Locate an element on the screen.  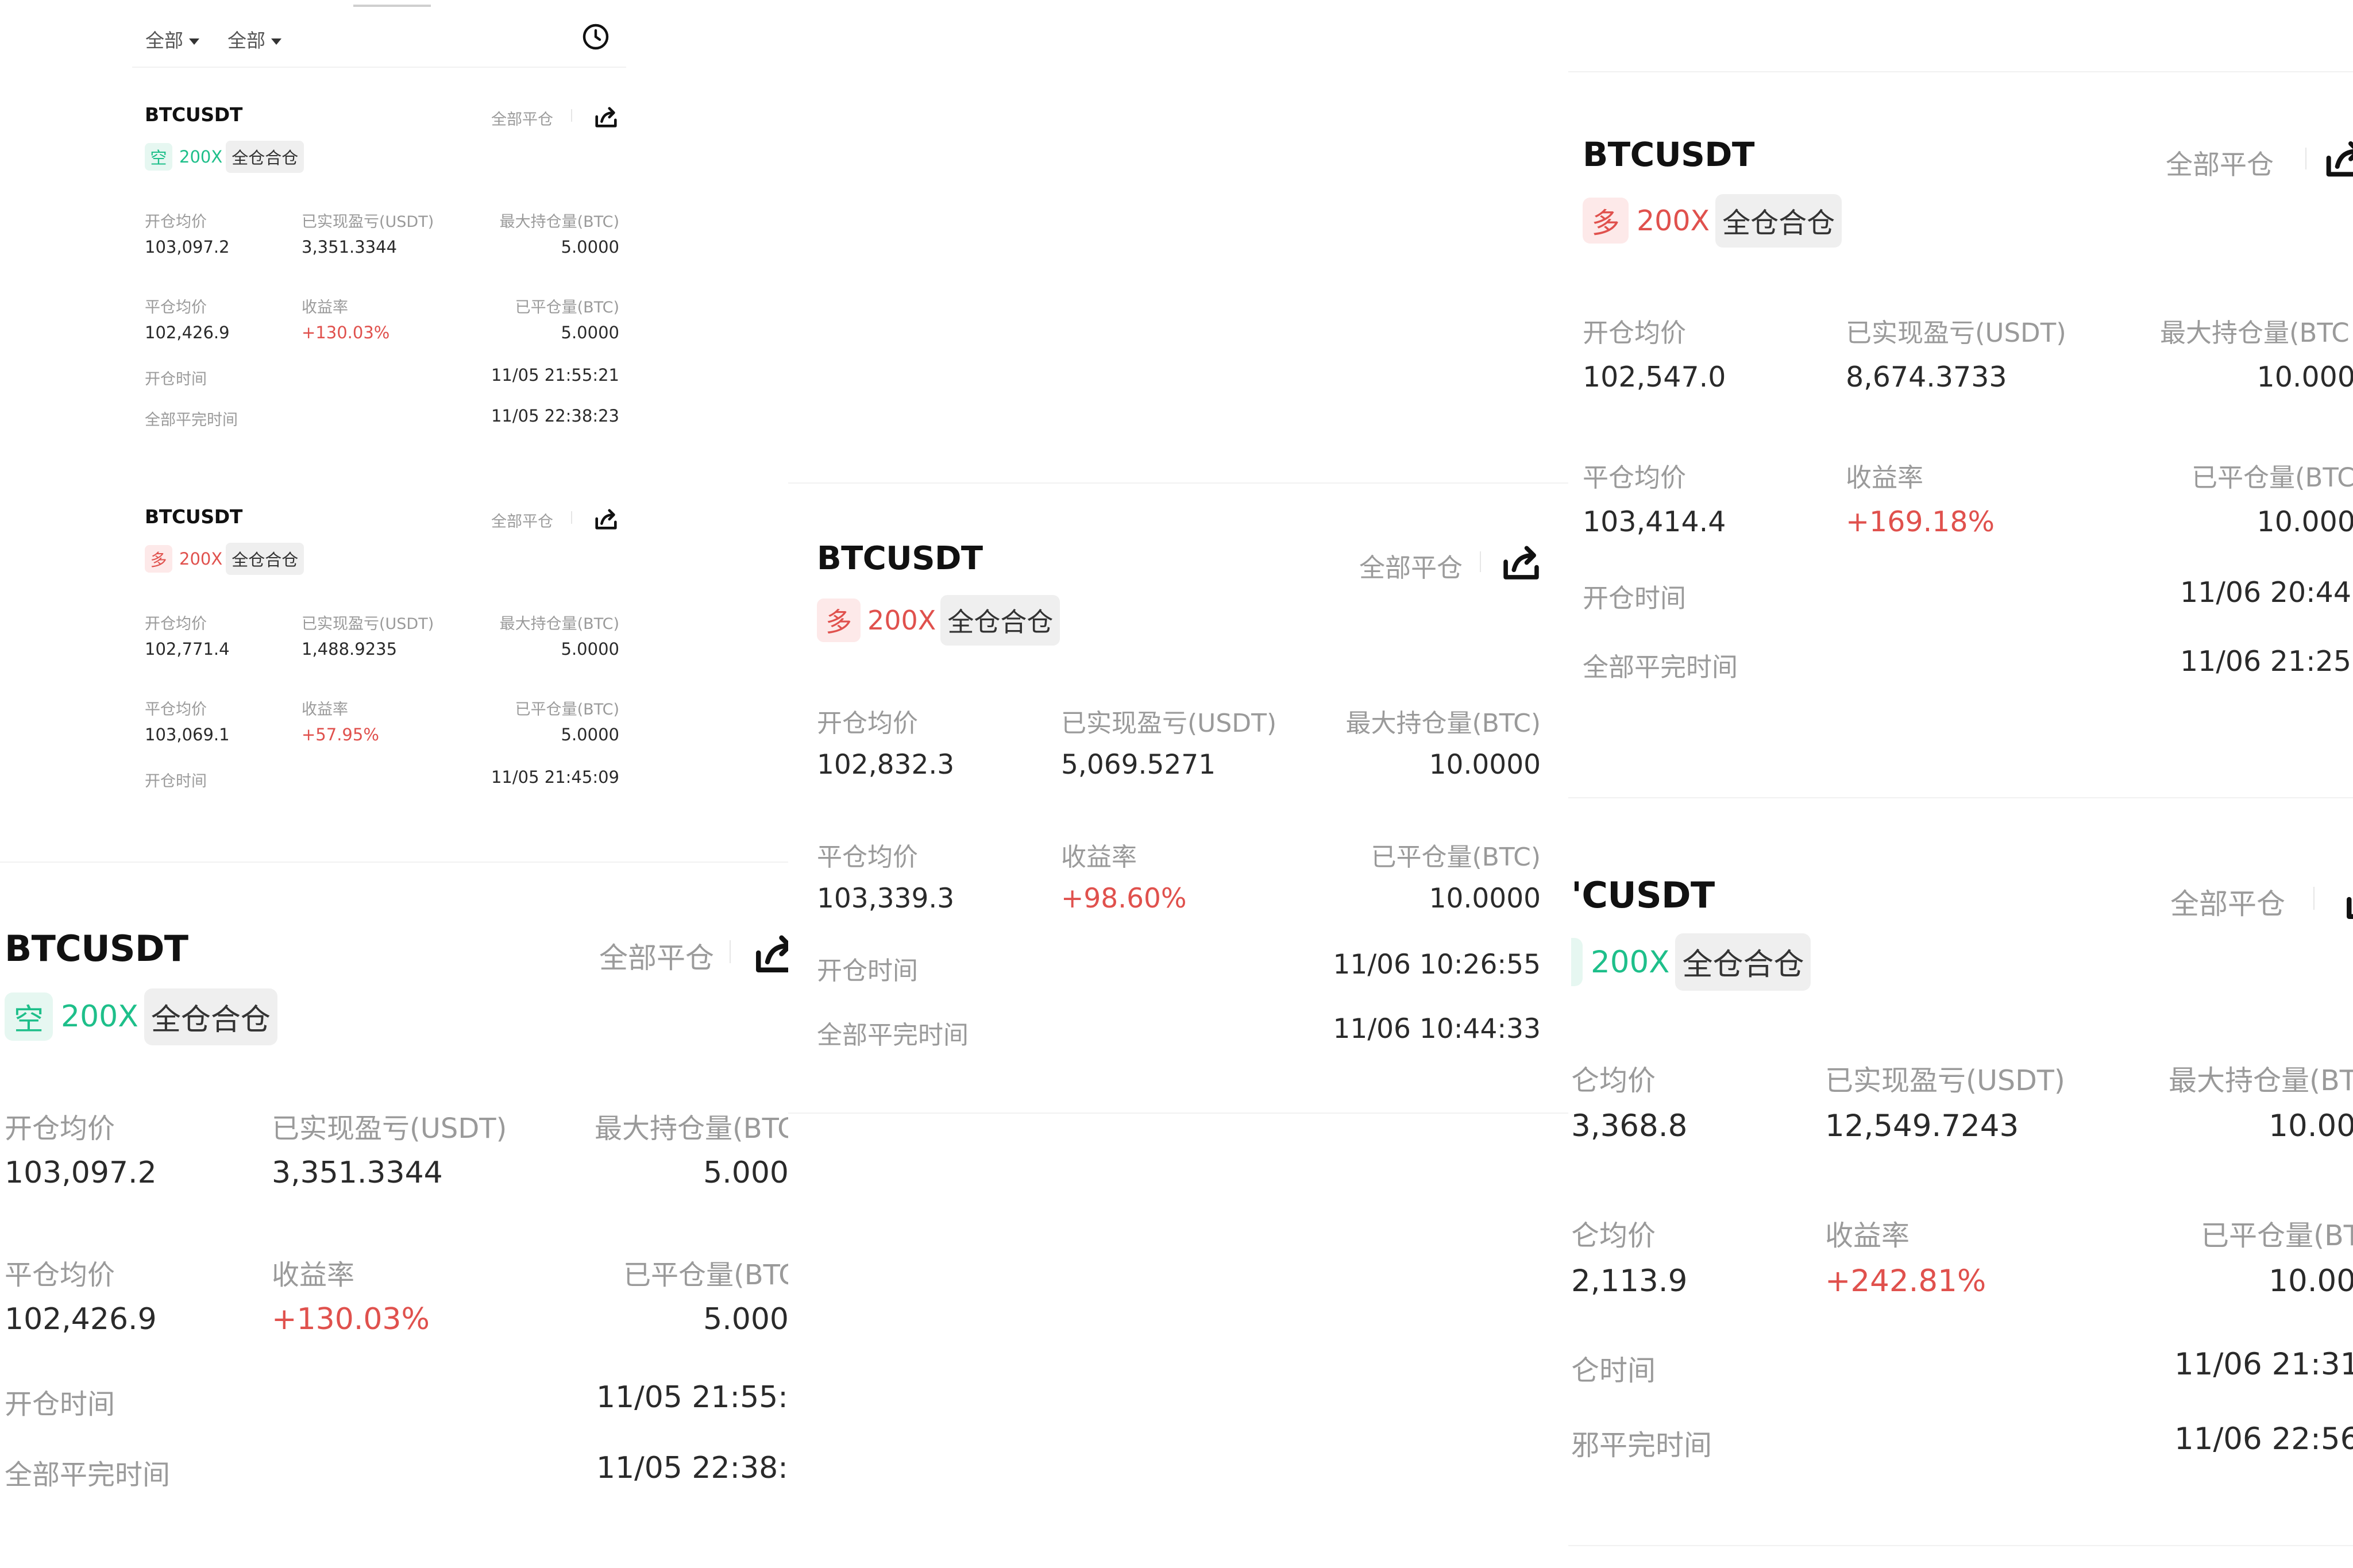
open-avg-value: 3,368.8 is located at coordinates (1629, 1126).